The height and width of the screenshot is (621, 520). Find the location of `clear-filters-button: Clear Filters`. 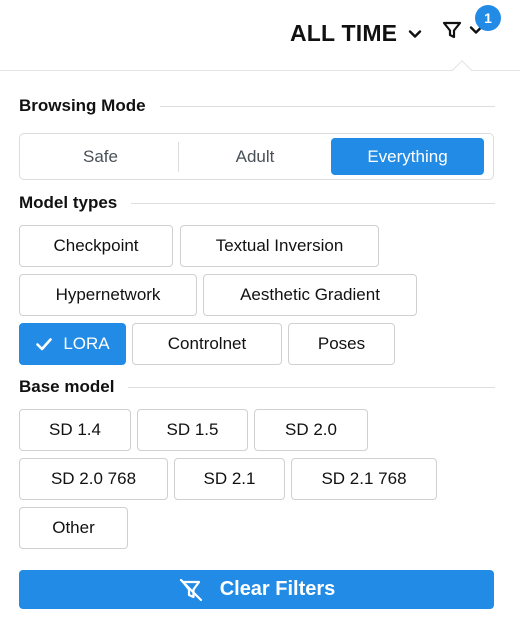

clear-filters-button: Clear Filters is located at coordinates (256, 589).